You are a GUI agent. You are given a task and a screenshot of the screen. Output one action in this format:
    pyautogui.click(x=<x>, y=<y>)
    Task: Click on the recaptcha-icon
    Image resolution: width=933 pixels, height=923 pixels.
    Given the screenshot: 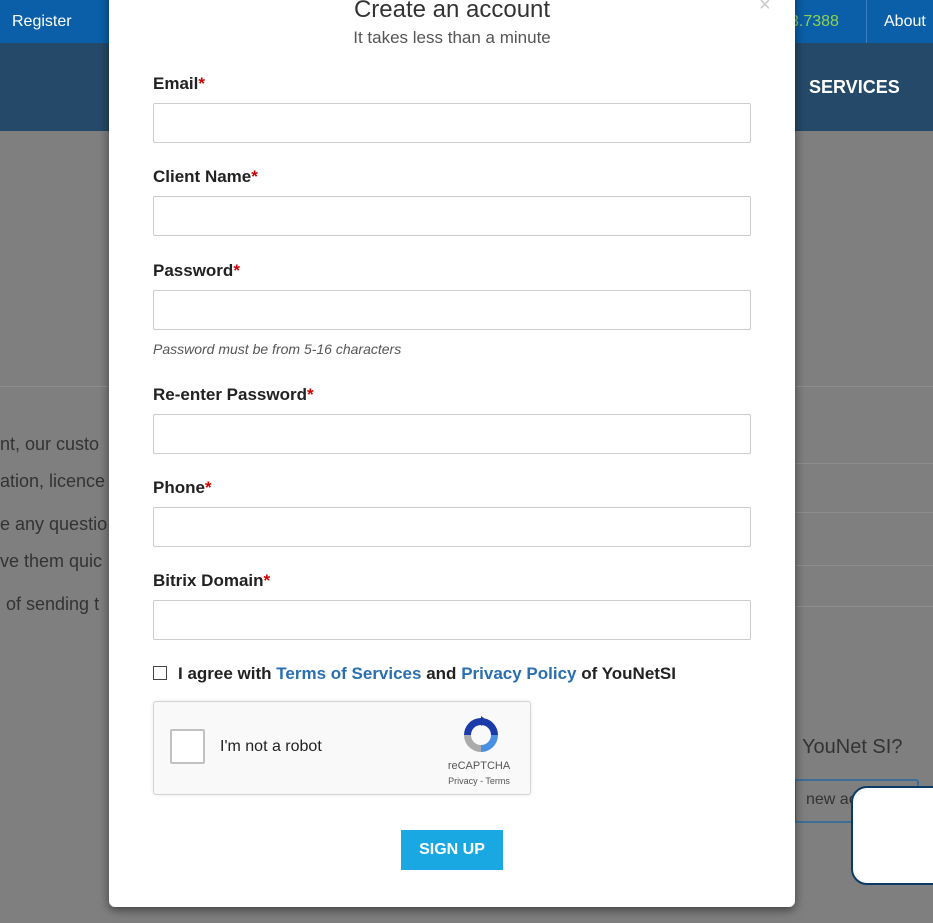 What is the action you would take?
    pyautogui.click(x=481, y=734)
    